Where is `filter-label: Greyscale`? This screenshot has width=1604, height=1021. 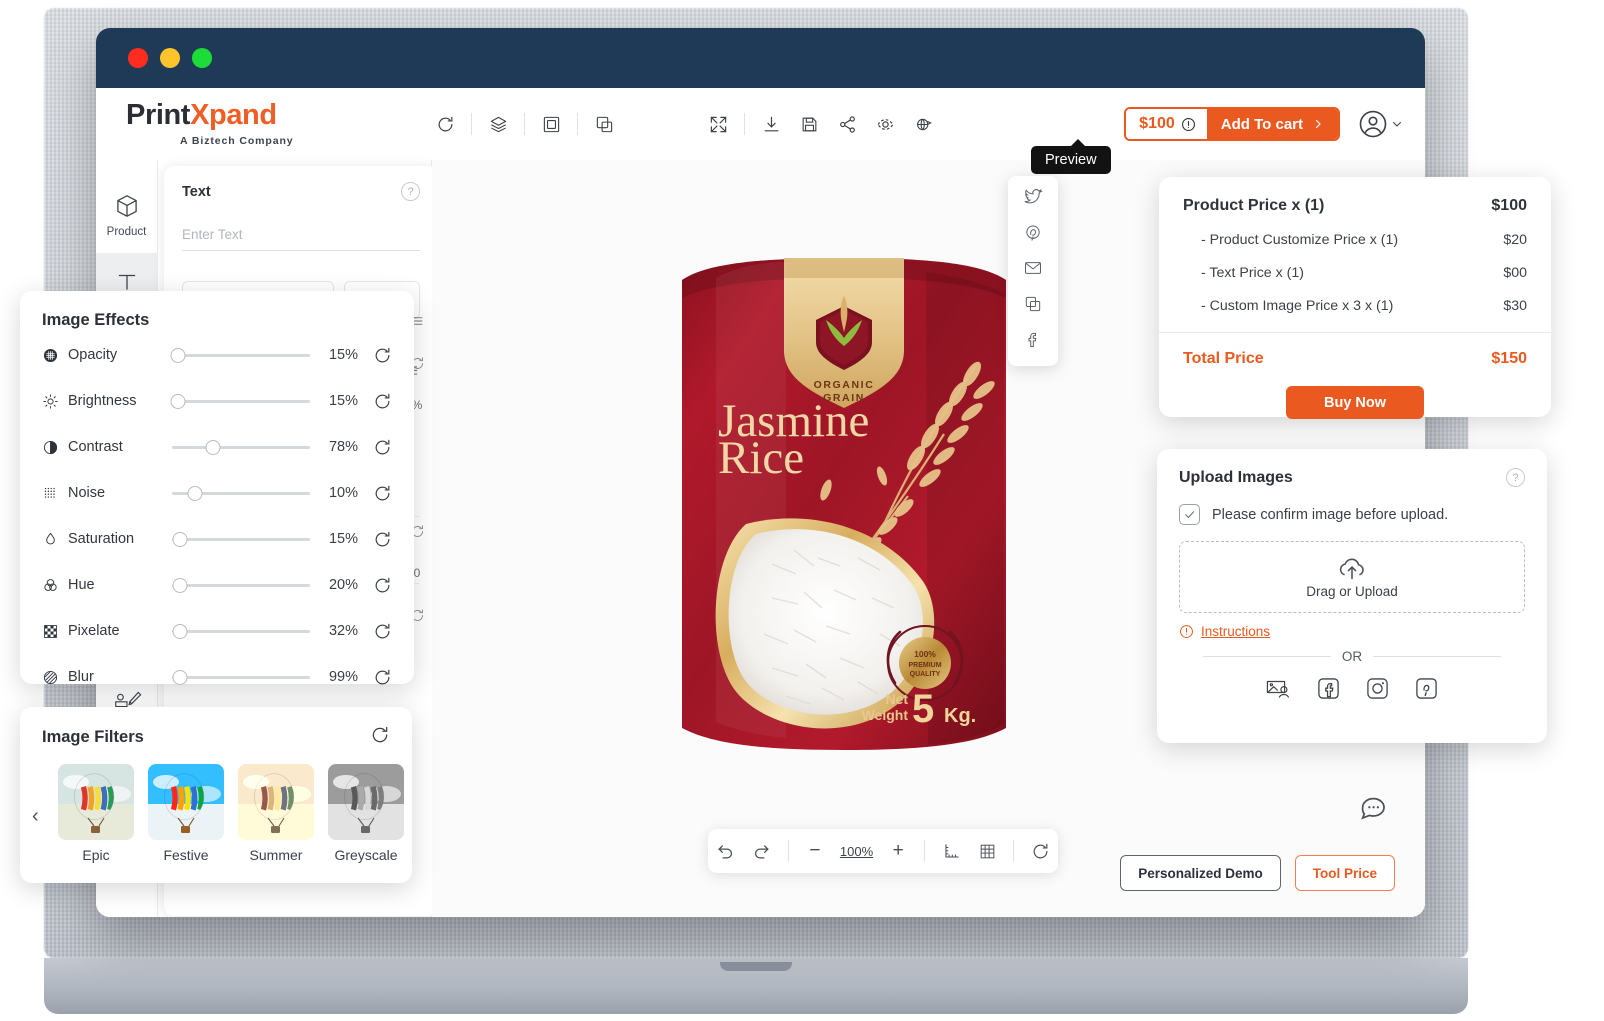 filter-label: Greyscale is located at coordinates (366, 855).